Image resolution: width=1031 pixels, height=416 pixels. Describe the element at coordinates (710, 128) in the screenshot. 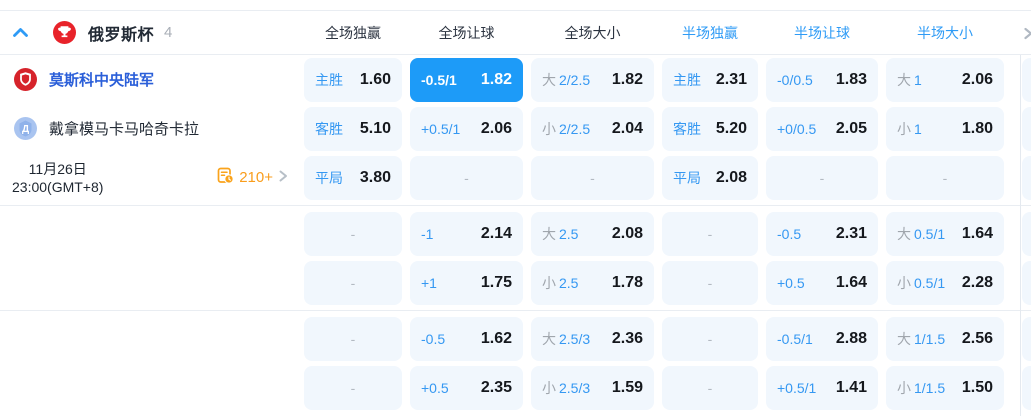

I see `odds-cell-half-win-away: 客胜 5.20` at that location.